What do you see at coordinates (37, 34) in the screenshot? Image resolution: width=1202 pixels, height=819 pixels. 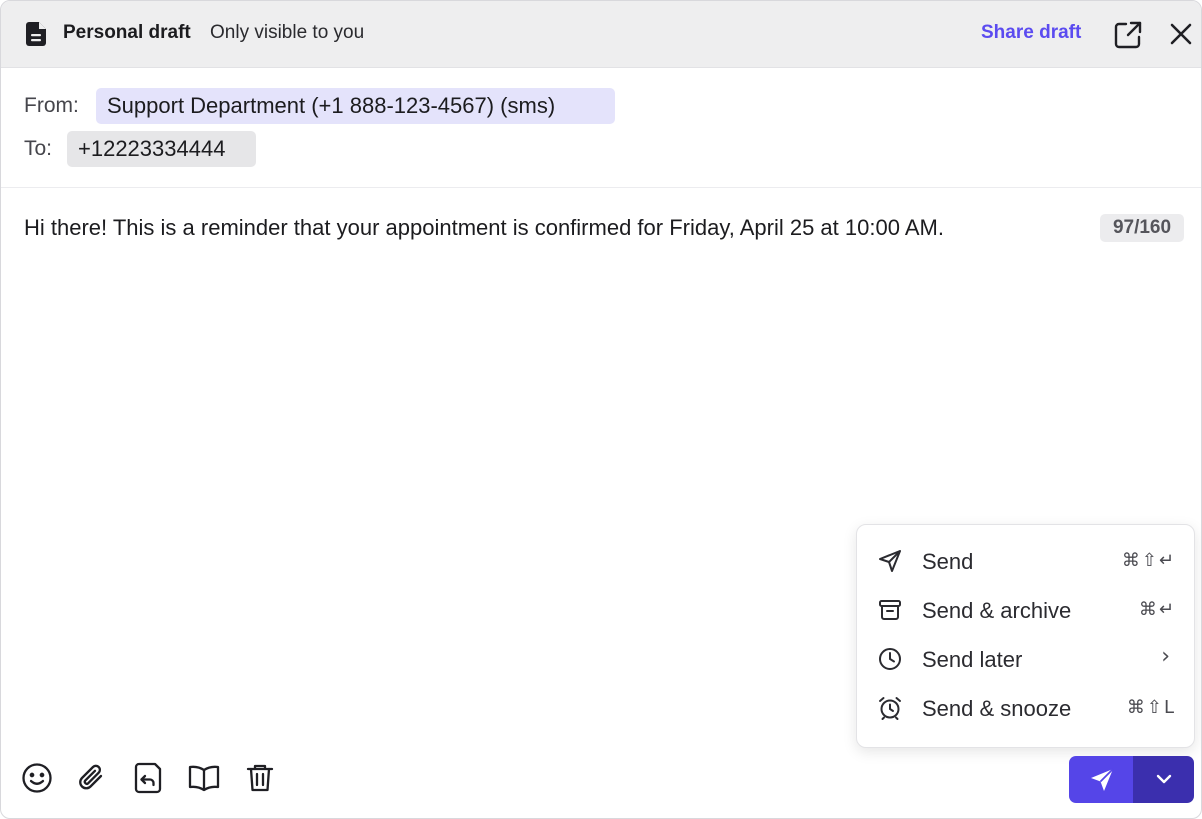 I see `document-icon` at bounding box center [37, 34].